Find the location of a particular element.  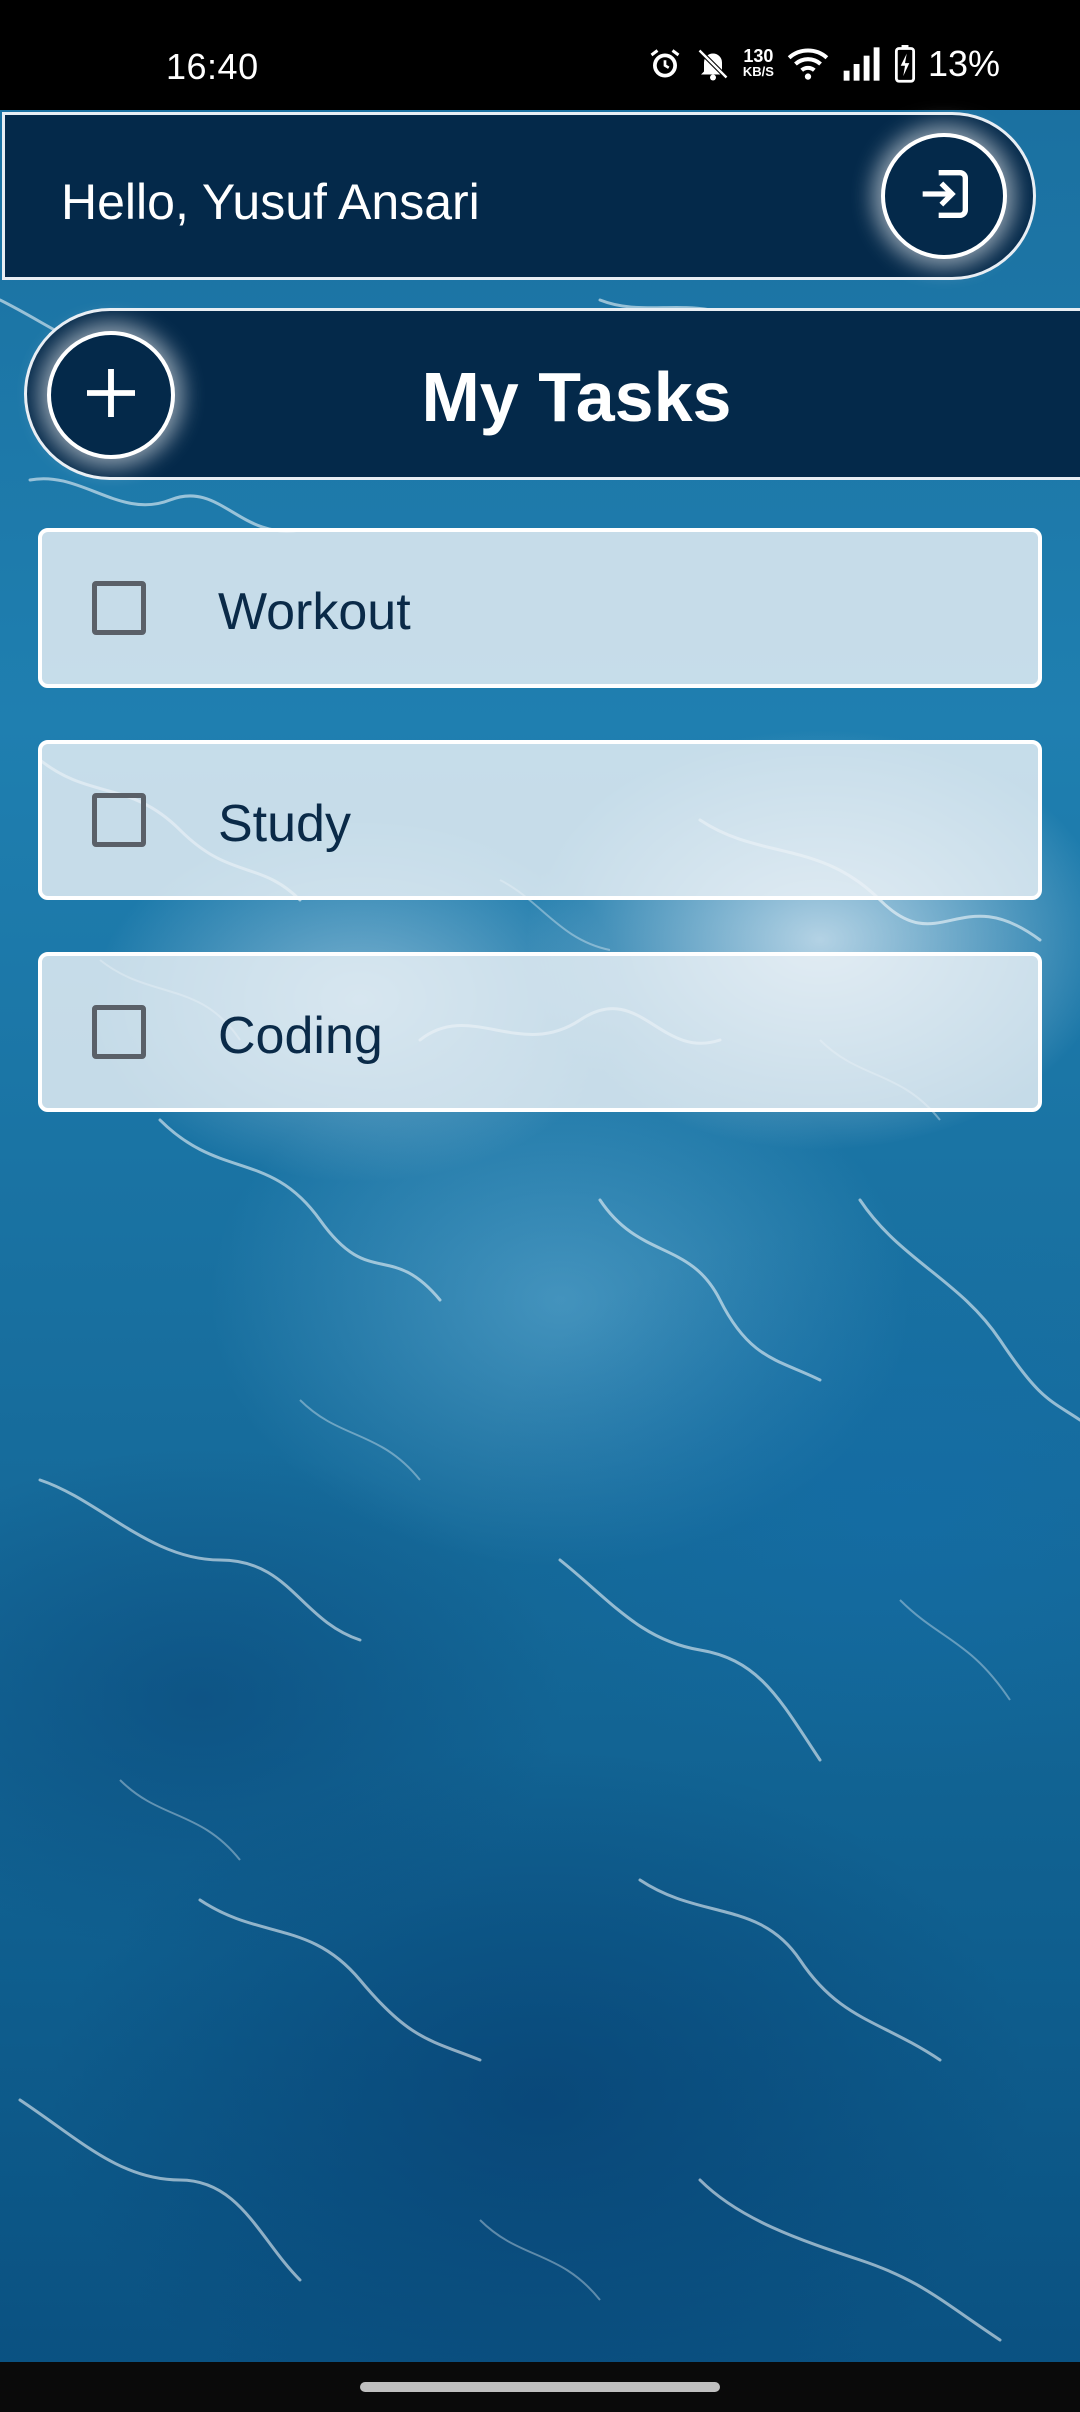

title-bar: My Tasks is located at coordinates (552, 394).